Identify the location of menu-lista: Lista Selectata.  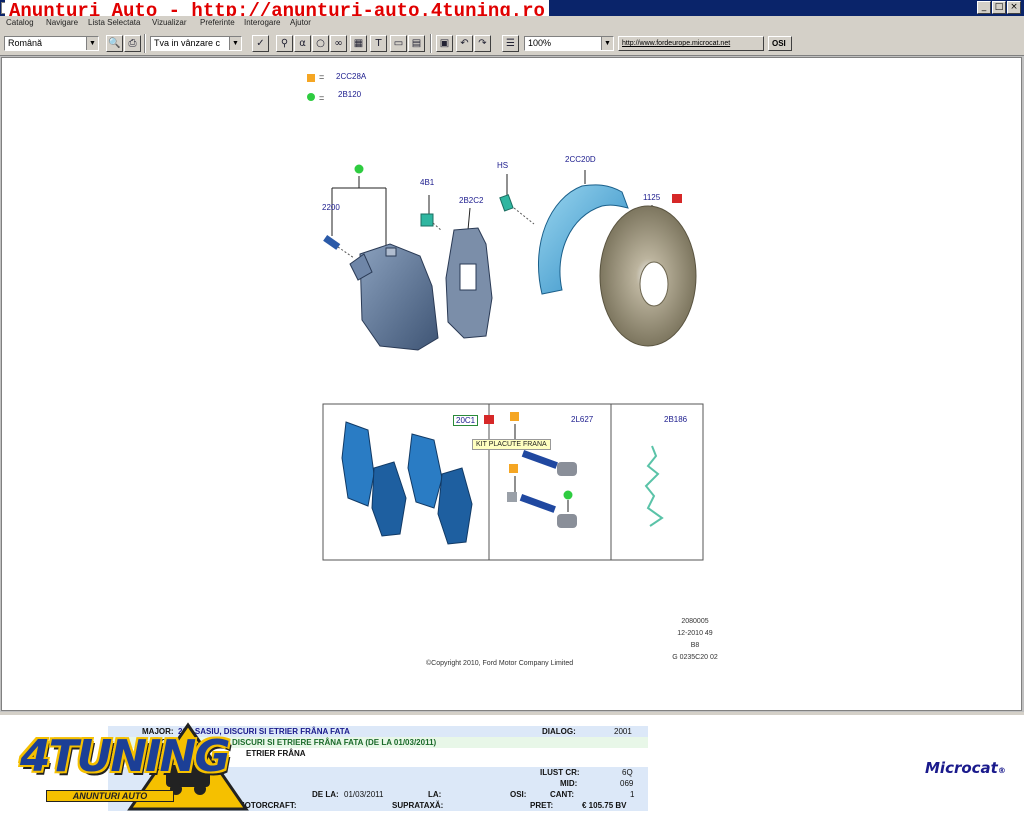
(114, 22).